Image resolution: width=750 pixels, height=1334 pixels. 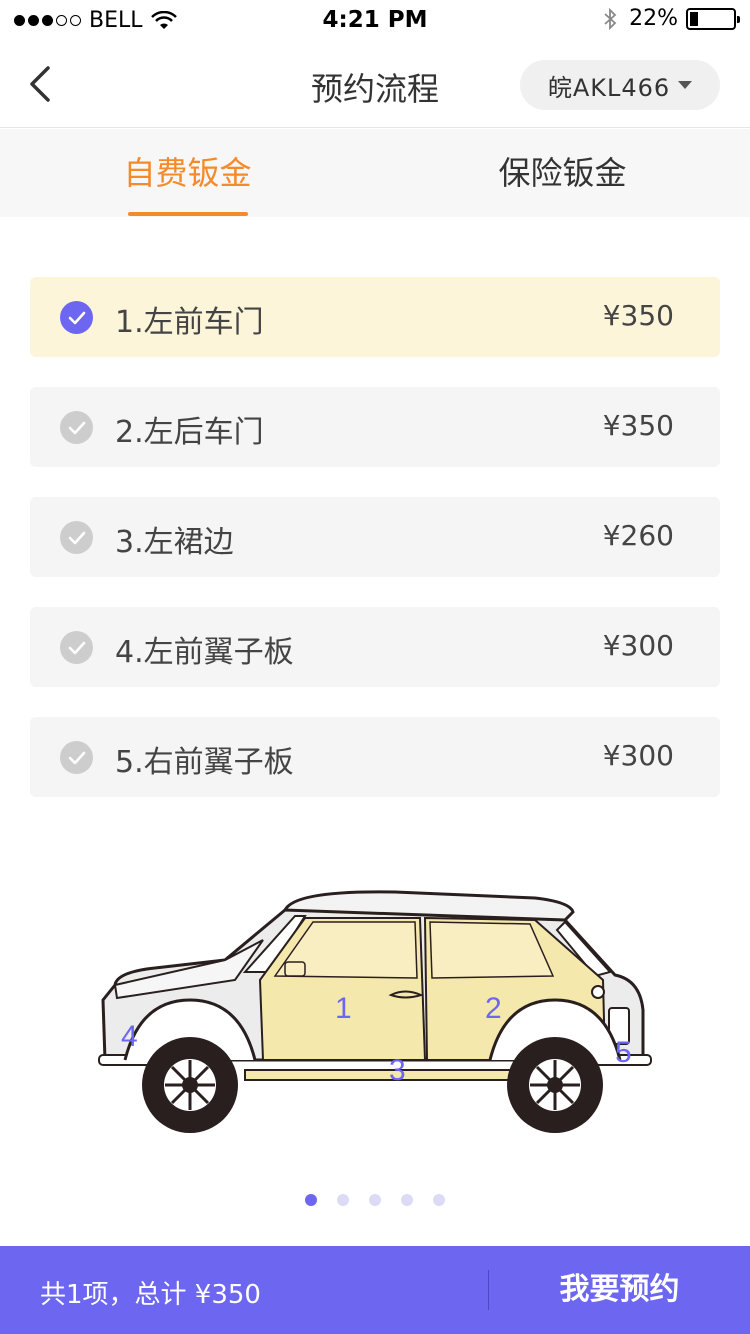 What do you see at coordinates (493, 1009) in the screenshot?
I see `car-label-2: 2` at bounding box center [493, 1009].